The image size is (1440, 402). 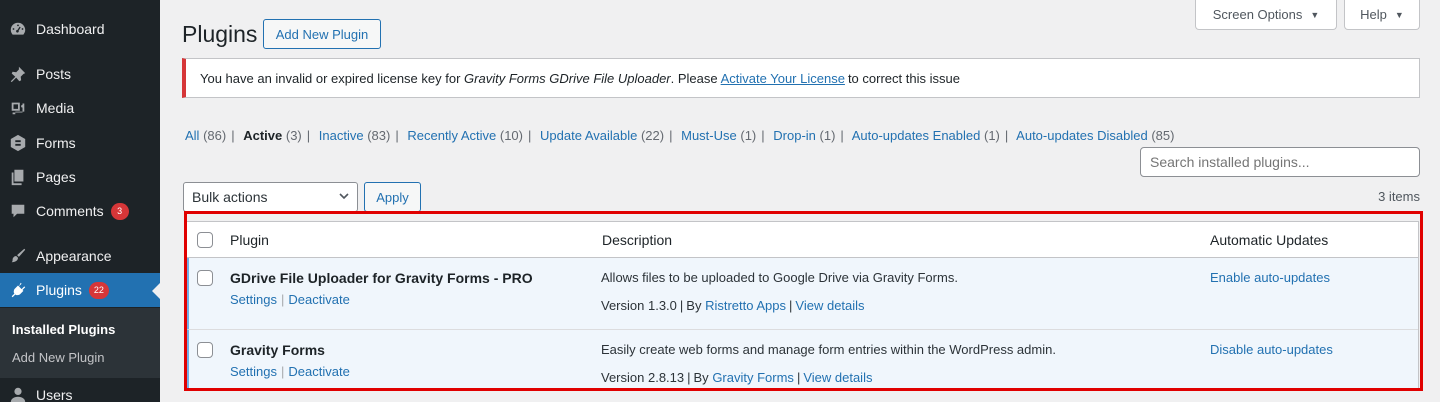 What do you see at coordinates (80, 108) in the screenshot?
I see `menu-media: Media` at bounding box center [80, 108].